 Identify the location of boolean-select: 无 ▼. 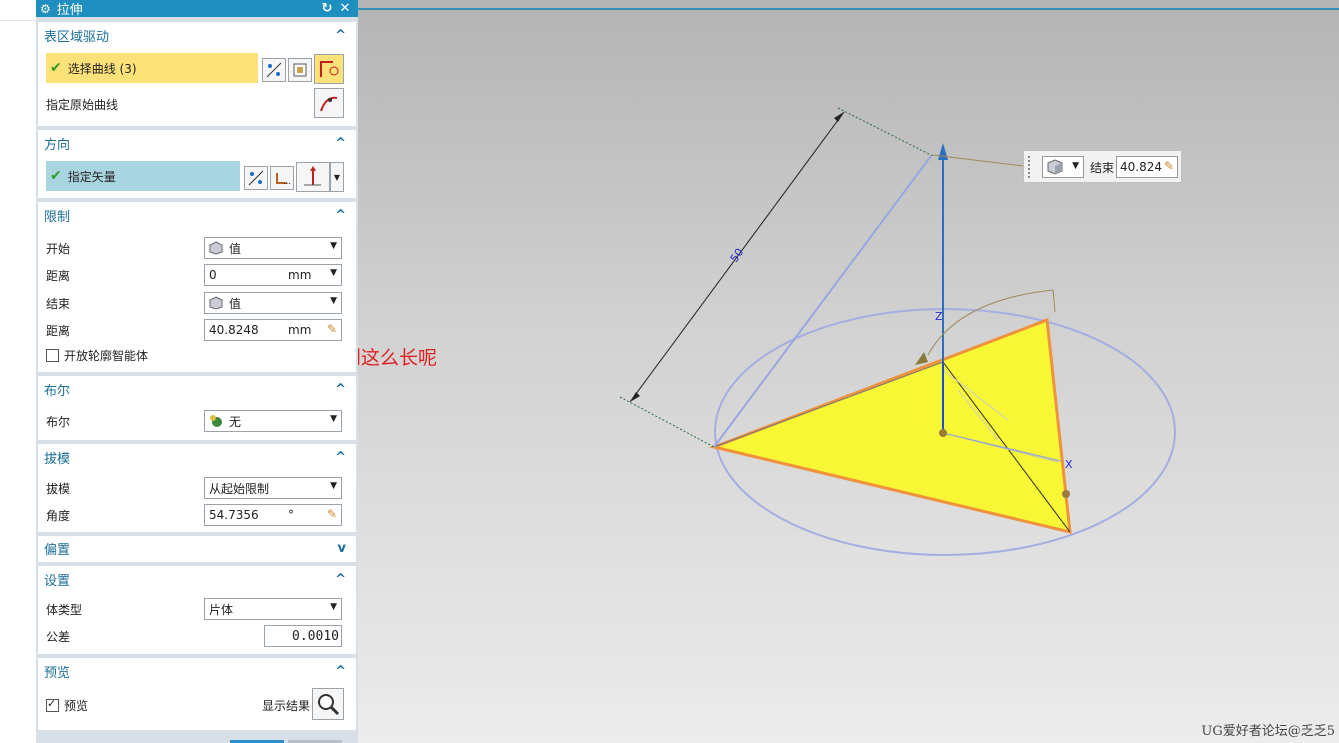
(273, 421).